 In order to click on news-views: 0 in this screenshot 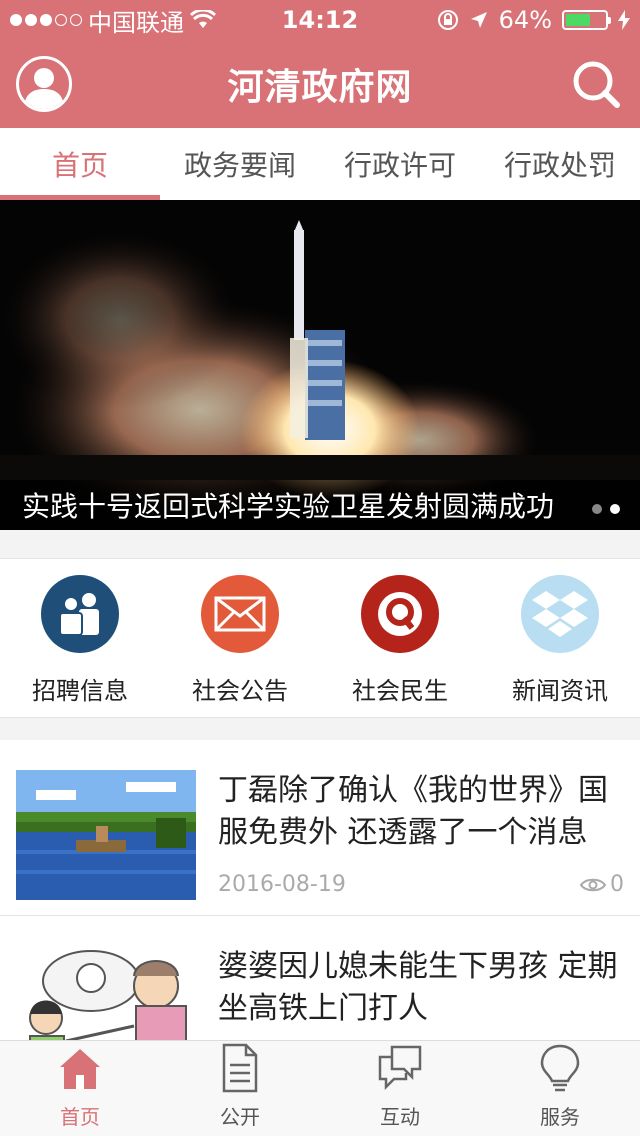, I will do `click(602, 884)`.